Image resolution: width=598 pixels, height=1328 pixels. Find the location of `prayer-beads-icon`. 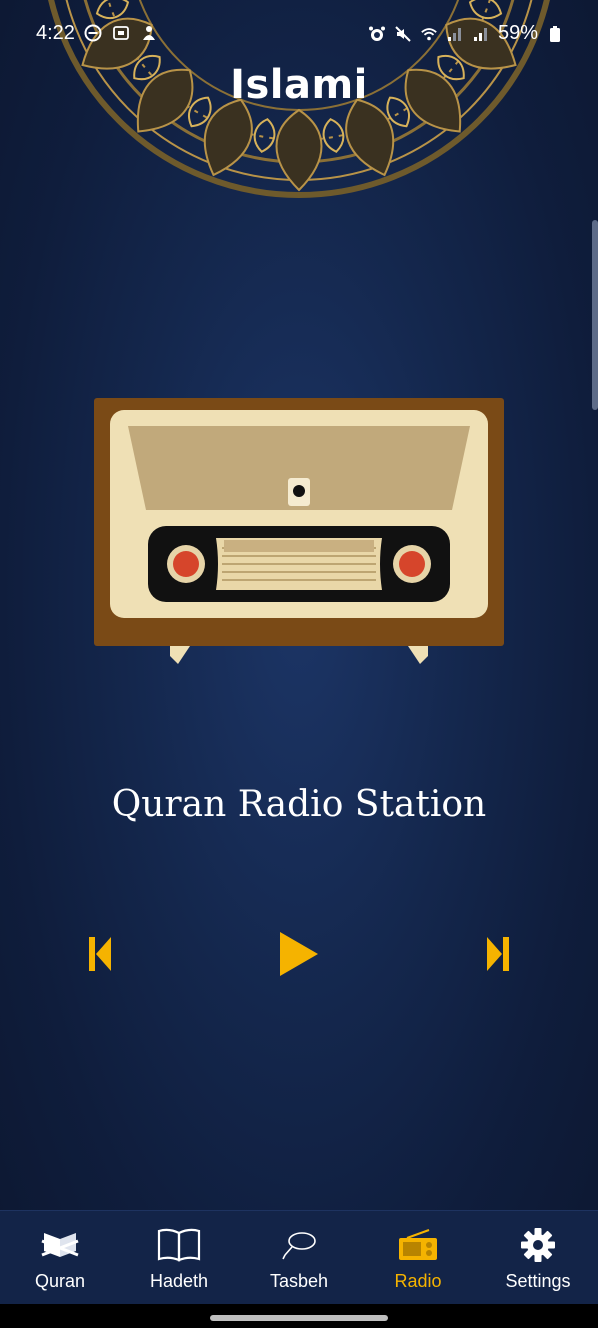

prayer-beads-icon is located at coordinates (299, 1246).